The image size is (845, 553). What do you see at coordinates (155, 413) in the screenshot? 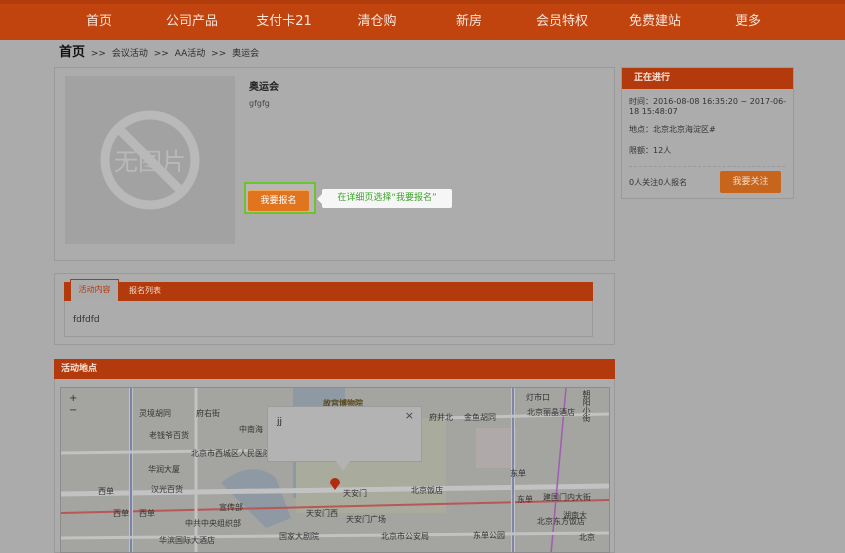
I see `map-label: 灵境胡同` at bounding box center [155, 413].